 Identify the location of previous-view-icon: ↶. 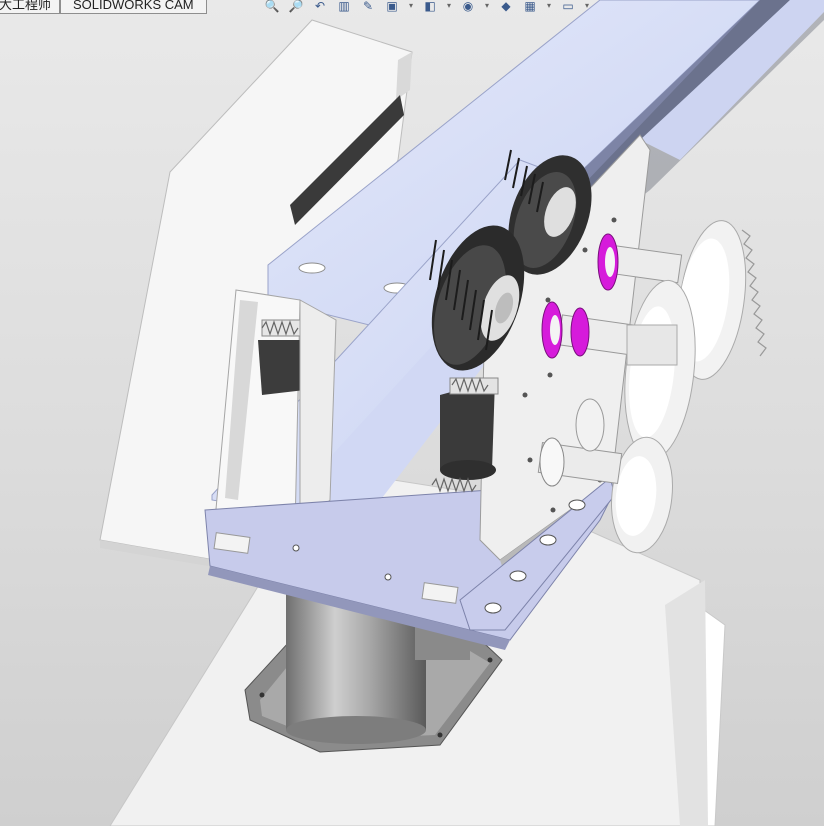
(320, 6).